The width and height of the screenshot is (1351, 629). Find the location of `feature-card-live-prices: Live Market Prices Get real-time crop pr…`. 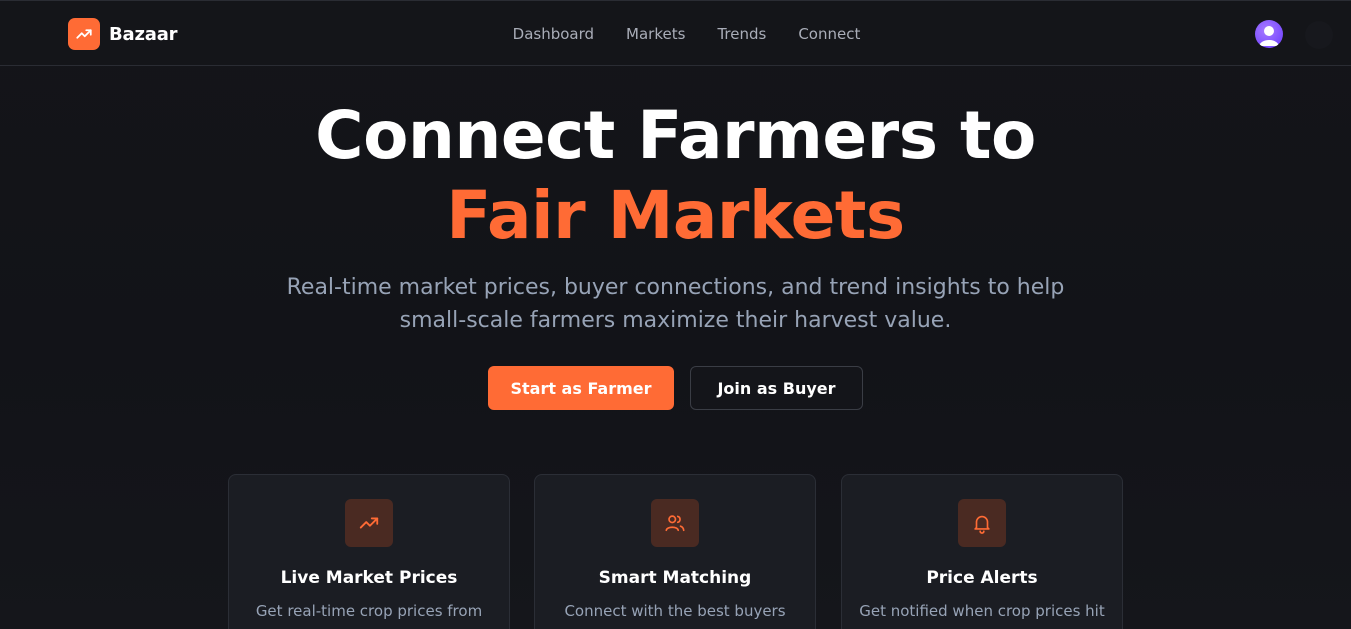

feature-card-live-prices: Live Market Prices Get real-time crop pr… is located at coordinates (369, 551).